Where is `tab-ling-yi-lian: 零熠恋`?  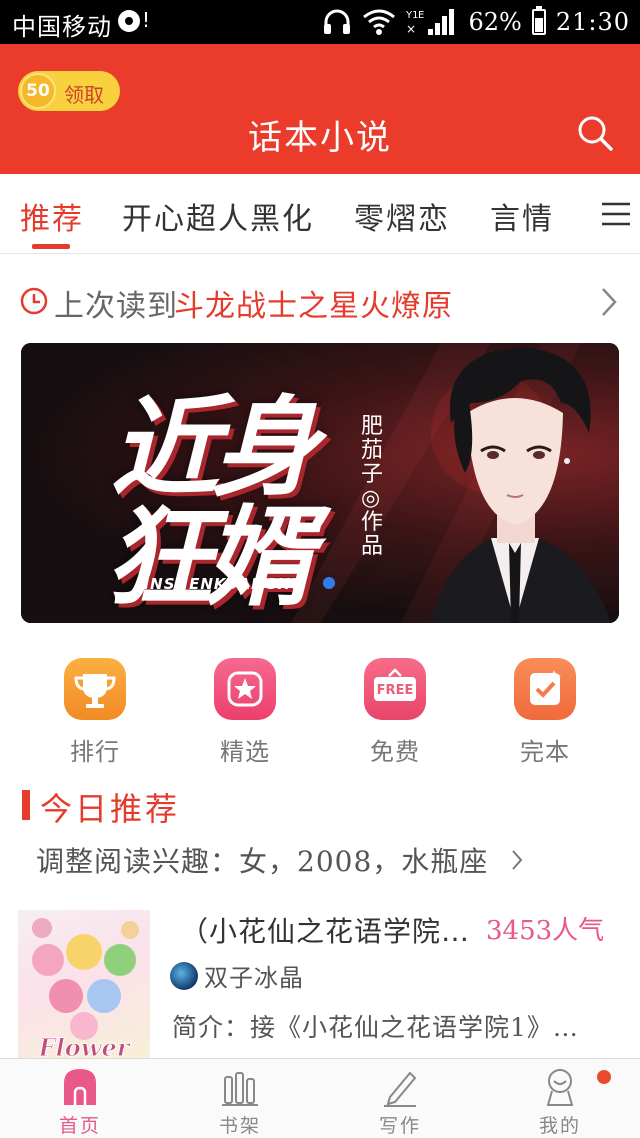 tab-ling-yi-lian: 零熠恋 is located at coordinates (402, 216).